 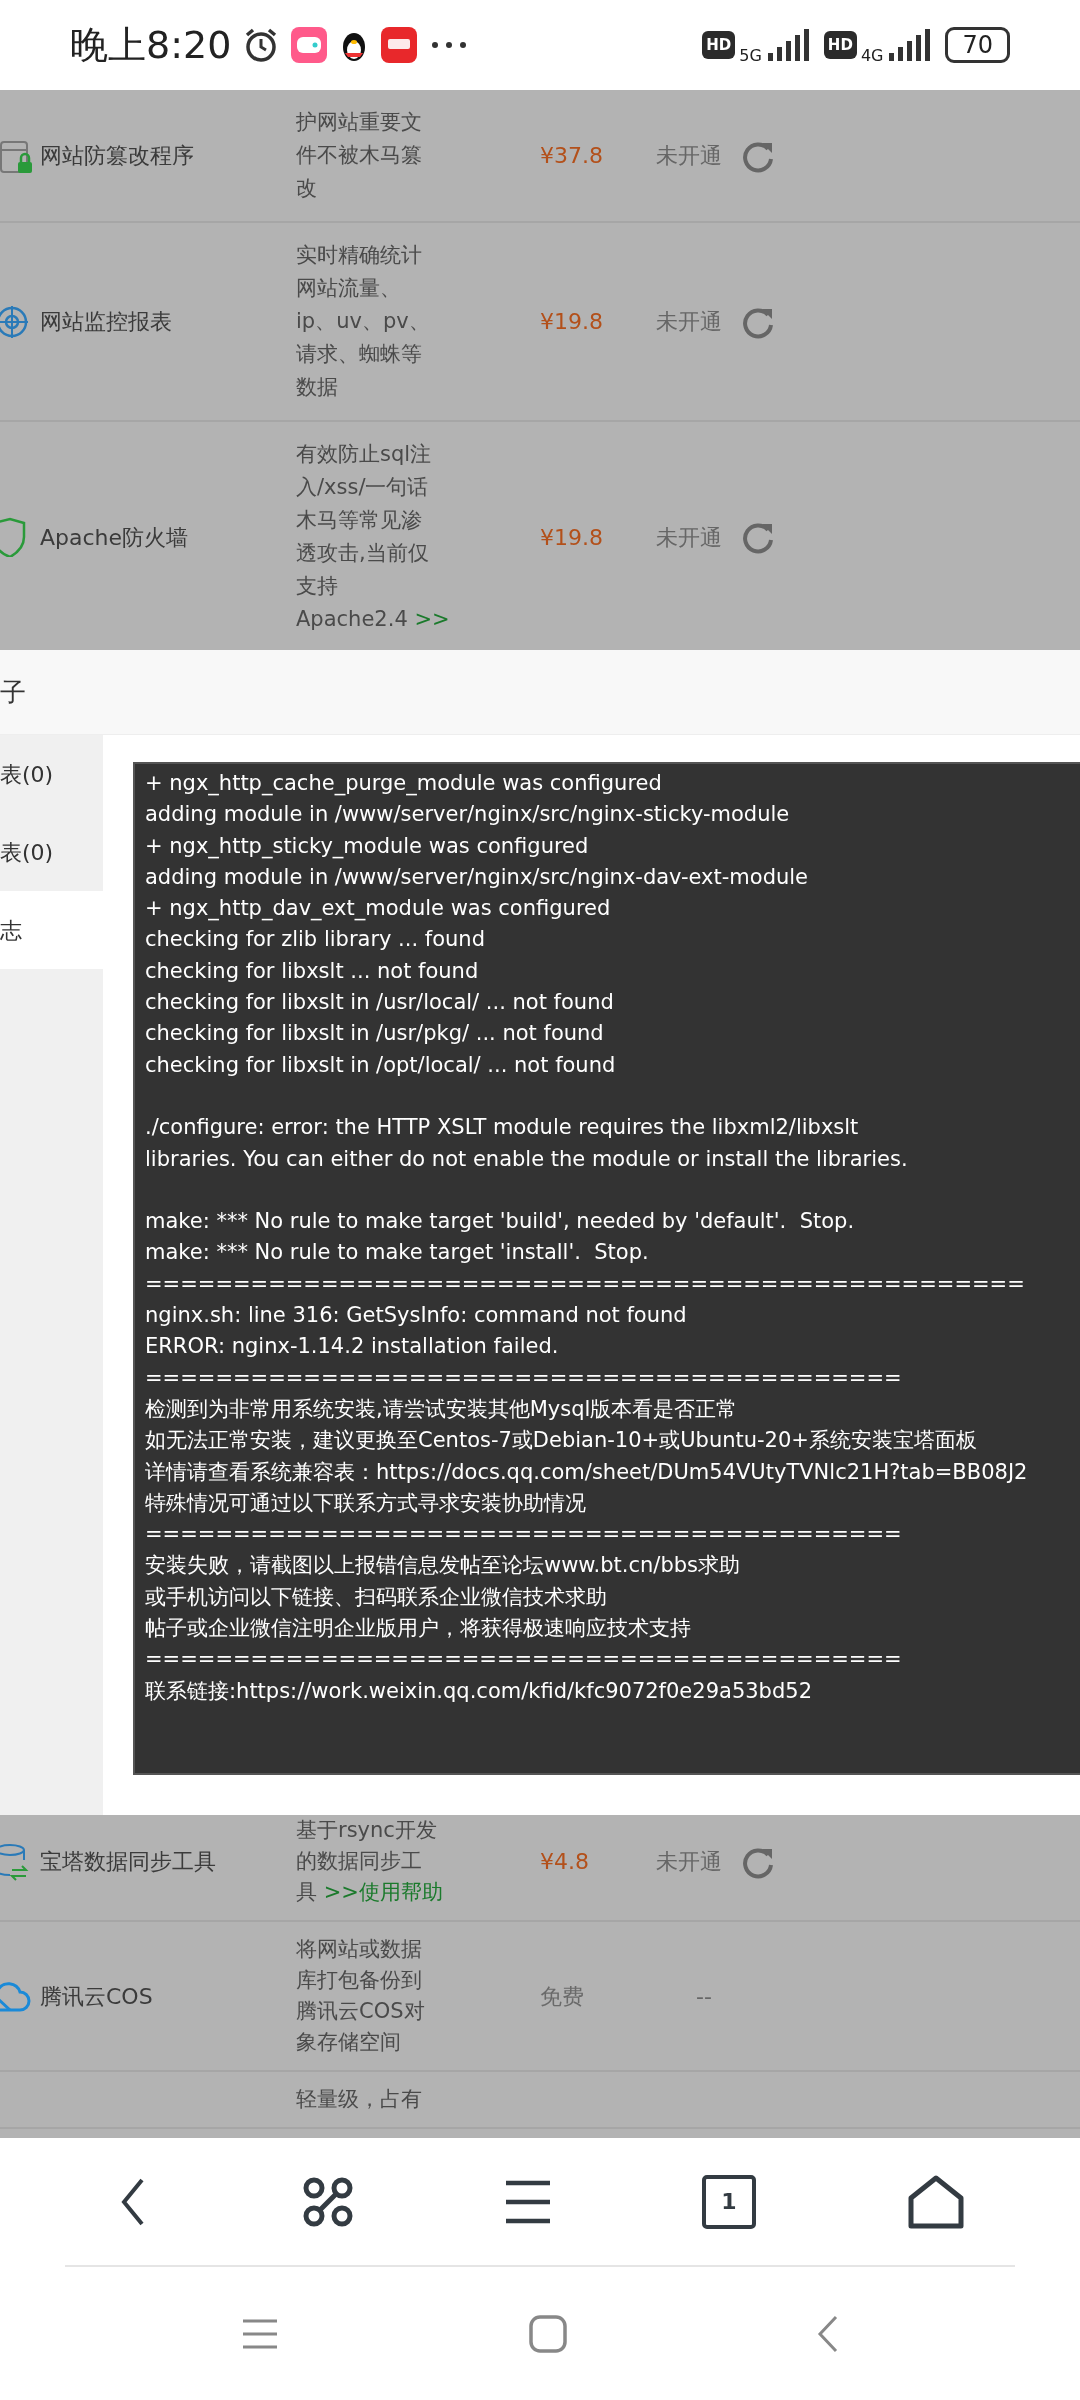 What do you see at coordinates (96, 1996) in the screenshot?
I see `plugin-name: 腾讯云COS` at bounding box center [96, 1996].